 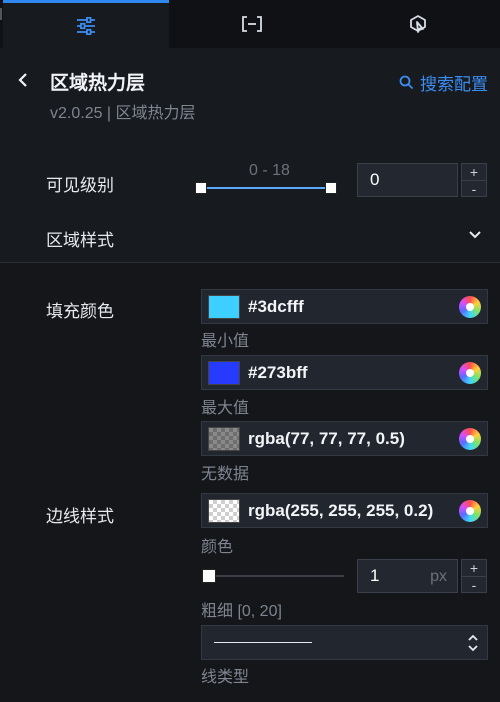 What do you see at coordinates (454, 84) in the screenshot?
I see `search-config-label: 搜索配置` at bounding box center [454, 84].